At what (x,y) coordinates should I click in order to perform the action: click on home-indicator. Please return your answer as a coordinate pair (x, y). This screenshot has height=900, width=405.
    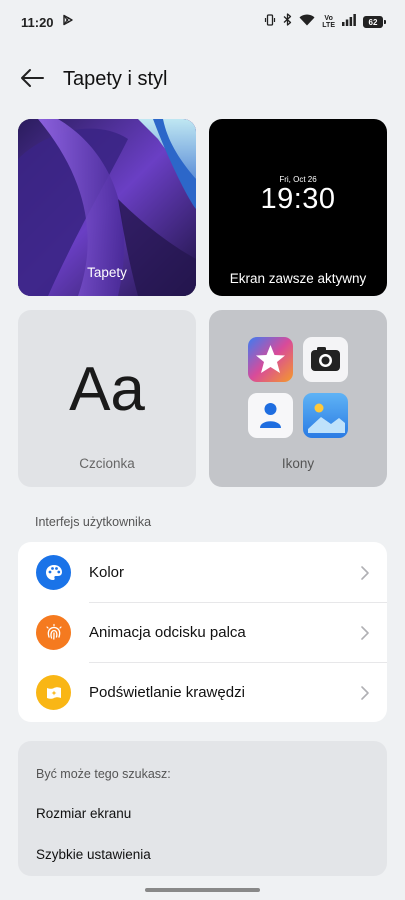
    Looking at the image, I should click on (202, 890).